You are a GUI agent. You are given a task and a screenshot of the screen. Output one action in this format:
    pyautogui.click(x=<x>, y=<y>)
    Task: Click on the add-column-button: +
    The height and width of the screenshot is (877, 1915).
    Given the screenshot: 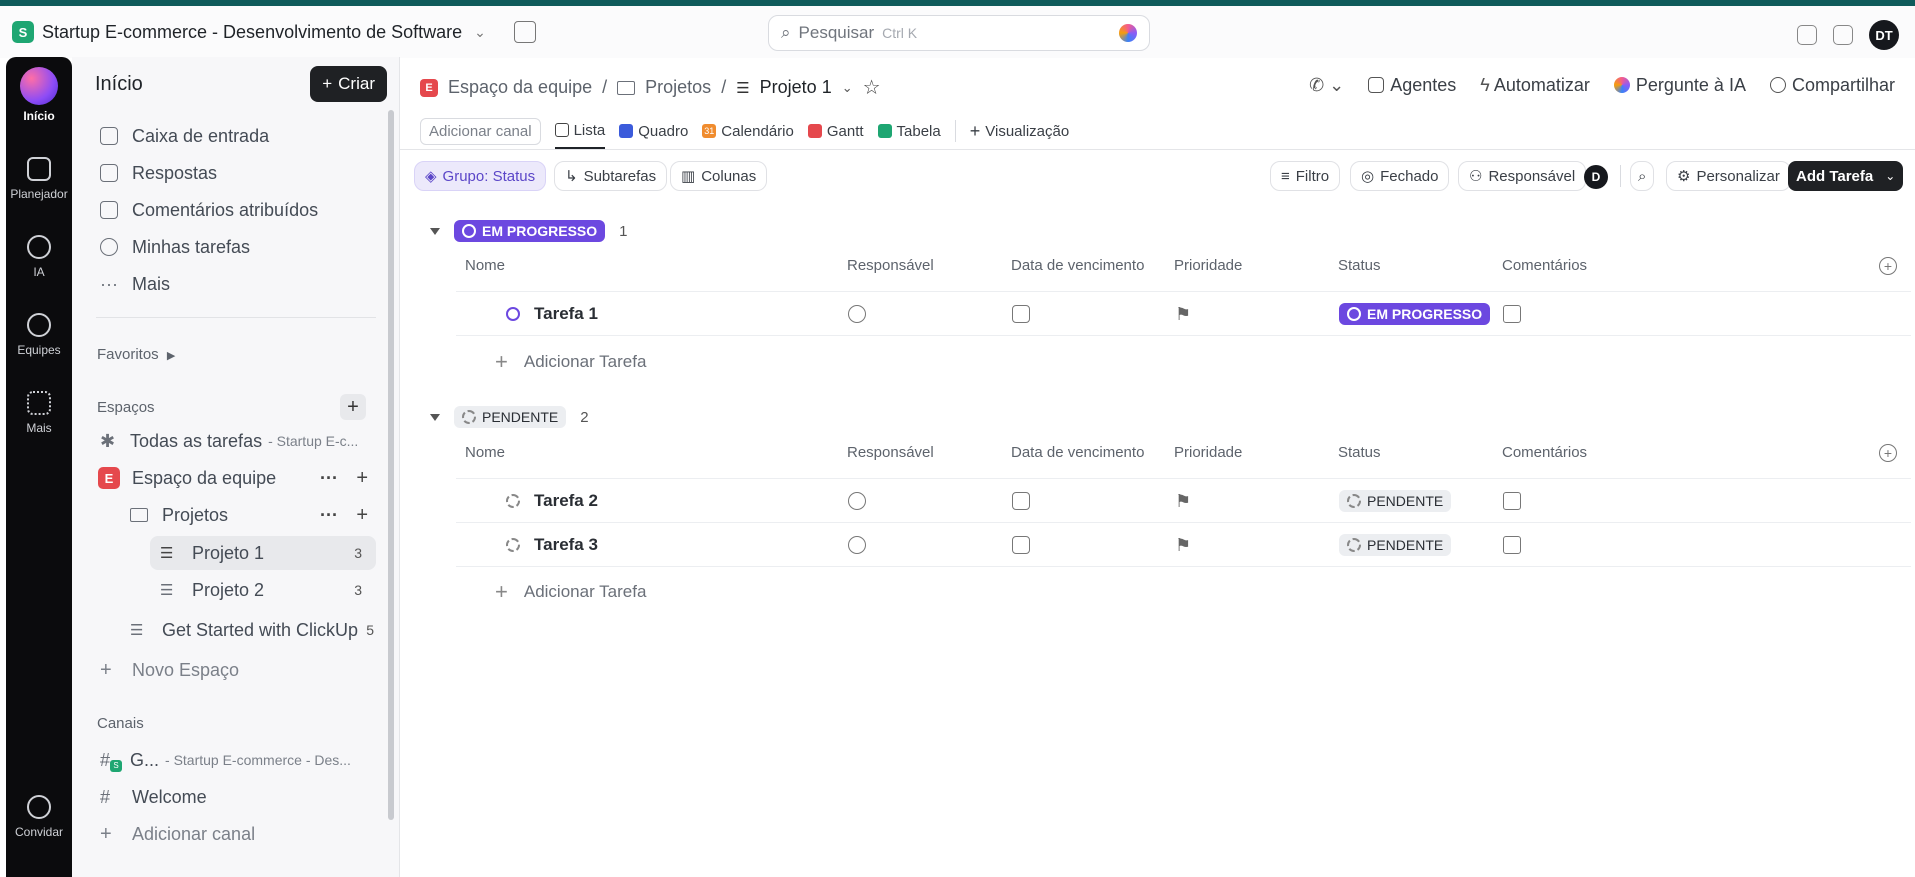 What is the action you would take?
    pyautogui.click(x=1888, y=266)
    